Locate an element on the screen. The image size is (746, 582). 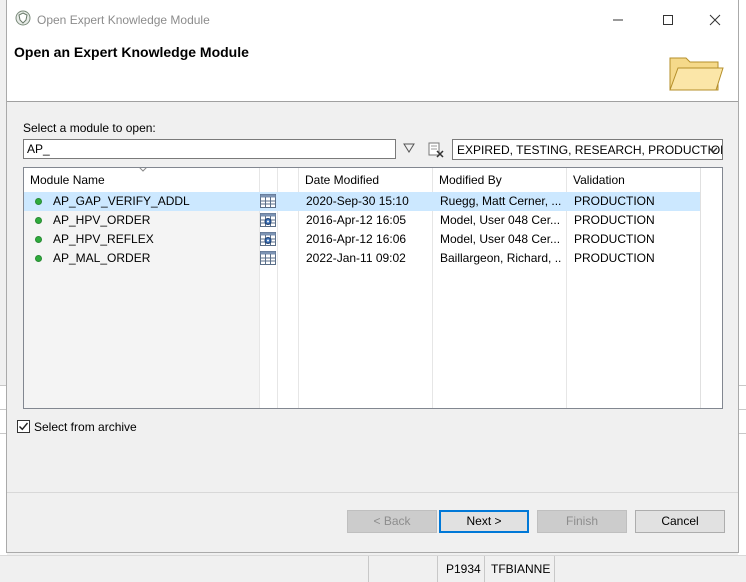
background-window is located at coordinates (742, 277).